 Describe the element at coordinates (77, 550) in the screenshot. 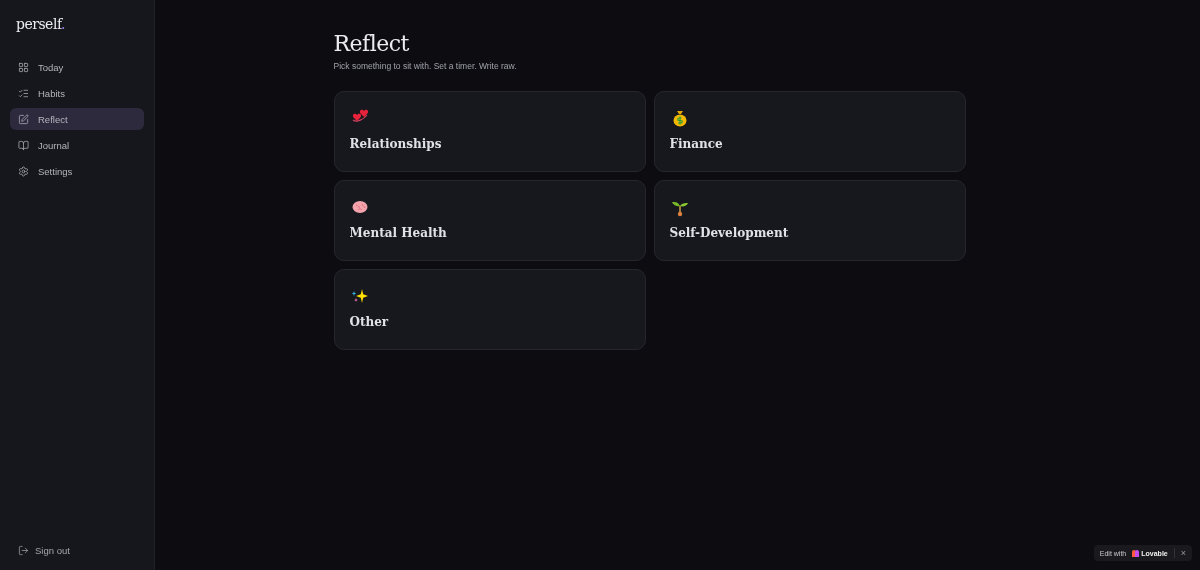

I see `sign-out-link: Sign out` at that location.